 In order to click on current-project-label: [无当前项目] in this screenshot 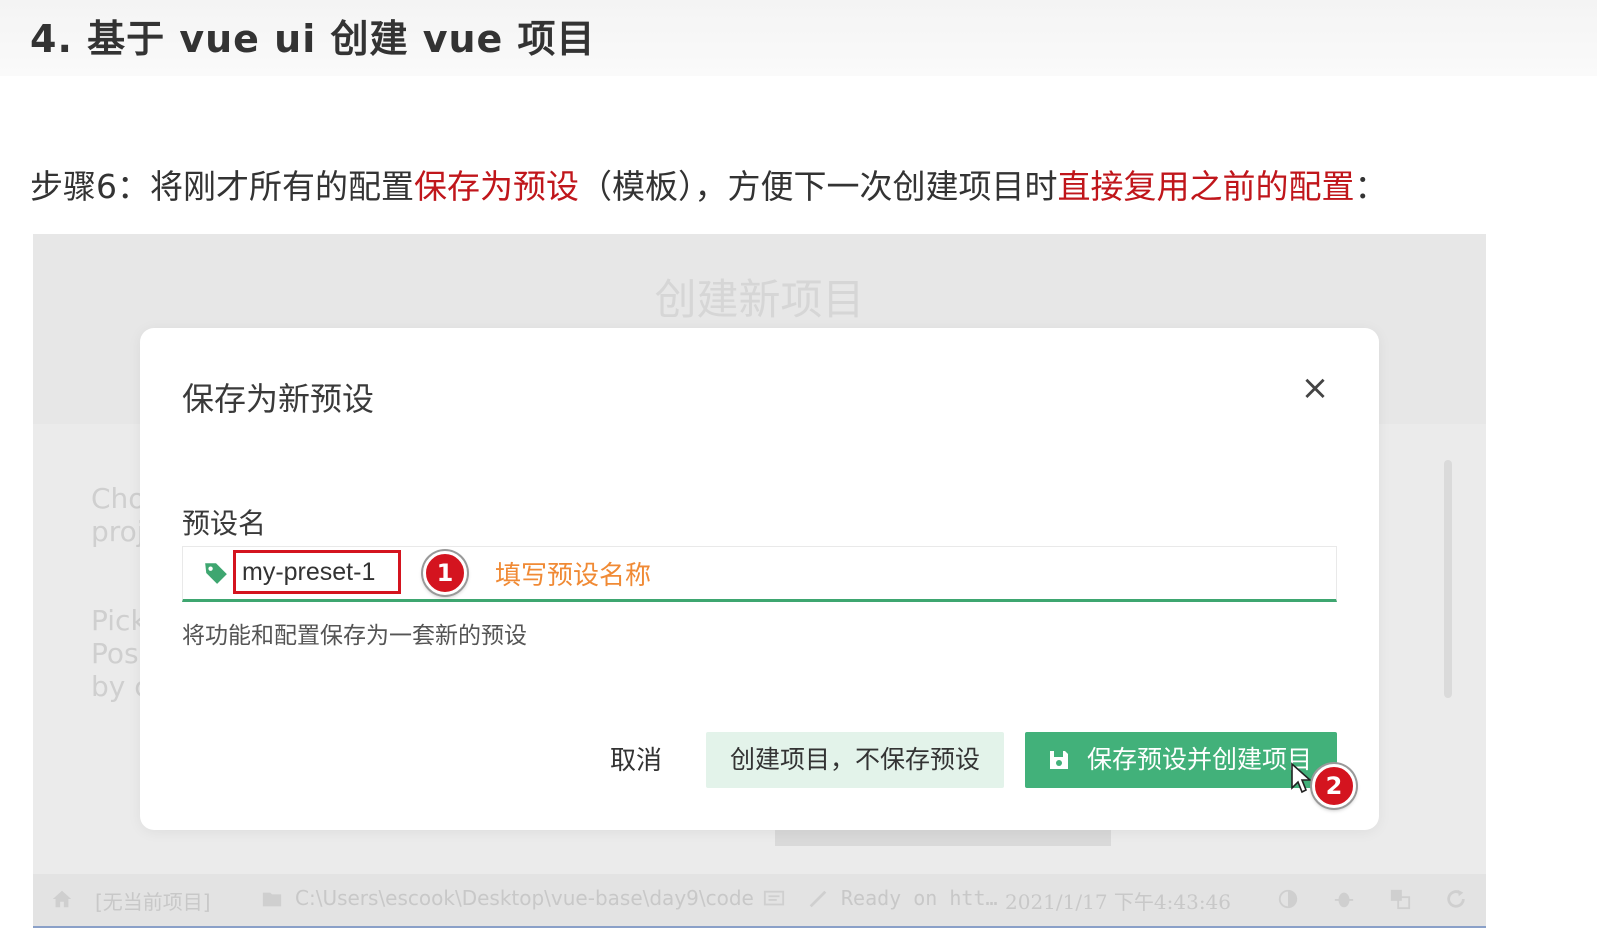, I will do `click(153, 900)`.